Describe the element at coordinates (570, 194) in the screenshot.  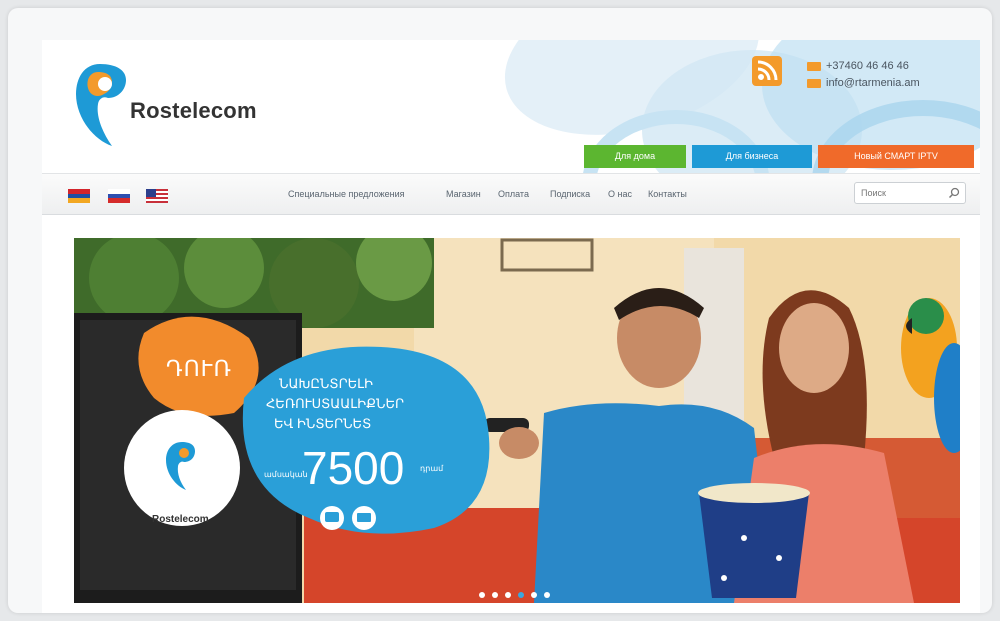
I see `nav-item-subscription: Подписка` at that location.